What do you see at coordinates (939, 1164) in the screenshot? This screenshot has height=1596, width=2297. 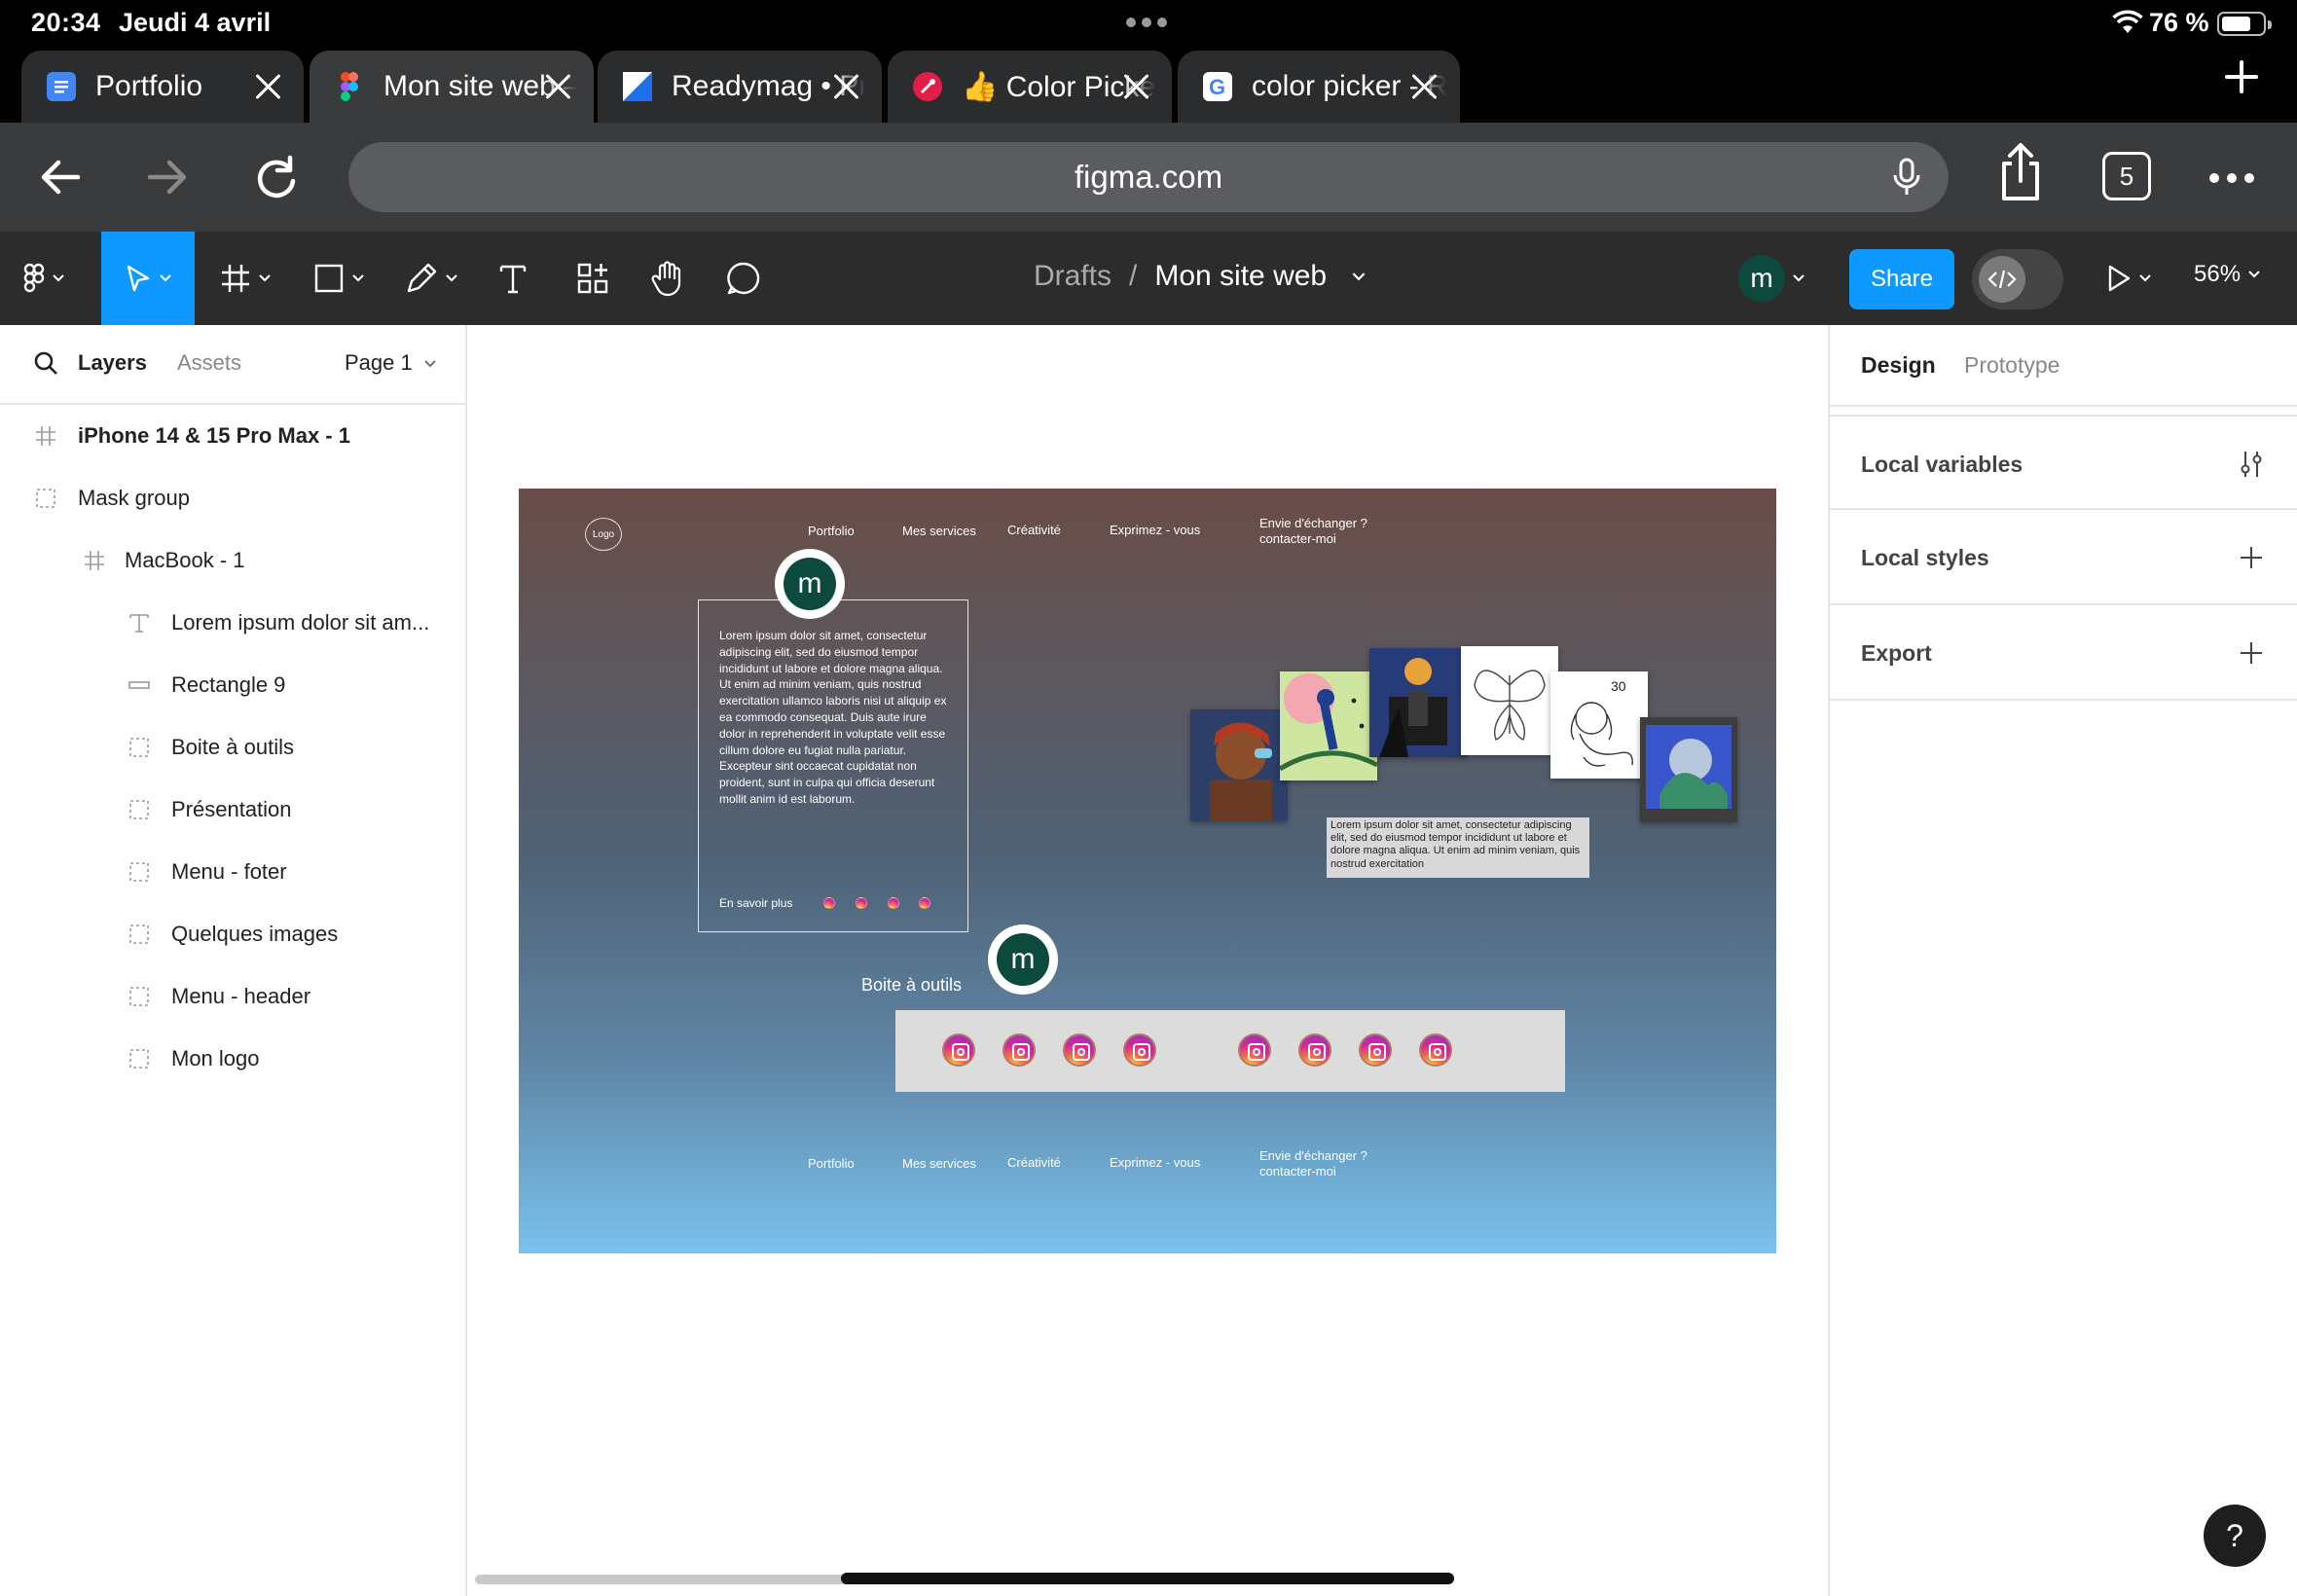 I see `footer-nav-services: Mes services` at bounding box center [939, 1164].